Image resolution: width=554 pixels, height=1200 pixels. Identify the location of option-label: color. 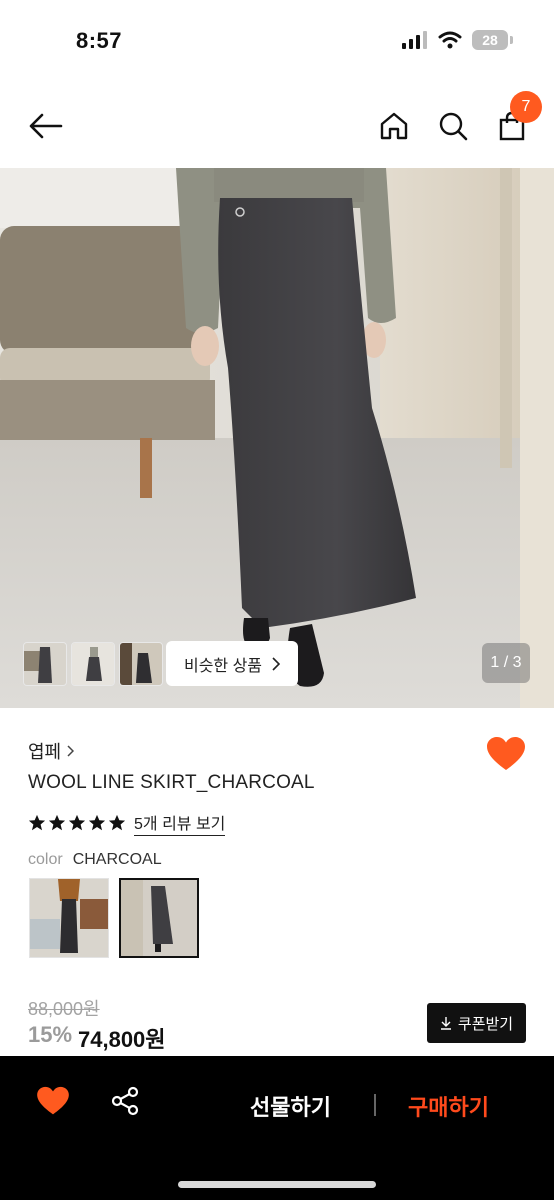
(45, 859).